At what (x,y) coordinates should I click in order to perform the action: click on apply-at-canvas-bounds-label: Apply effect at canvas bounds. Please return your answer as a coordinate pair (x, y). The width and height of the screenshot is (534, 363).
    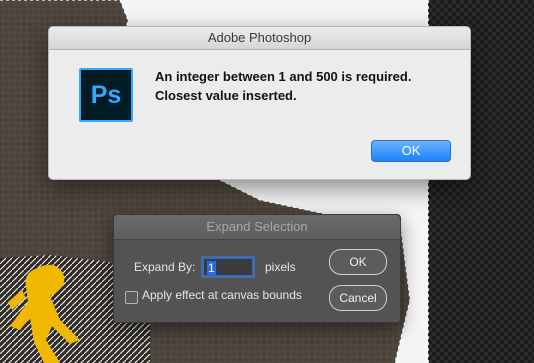
    Looking at the image, I should click on (222, 295).